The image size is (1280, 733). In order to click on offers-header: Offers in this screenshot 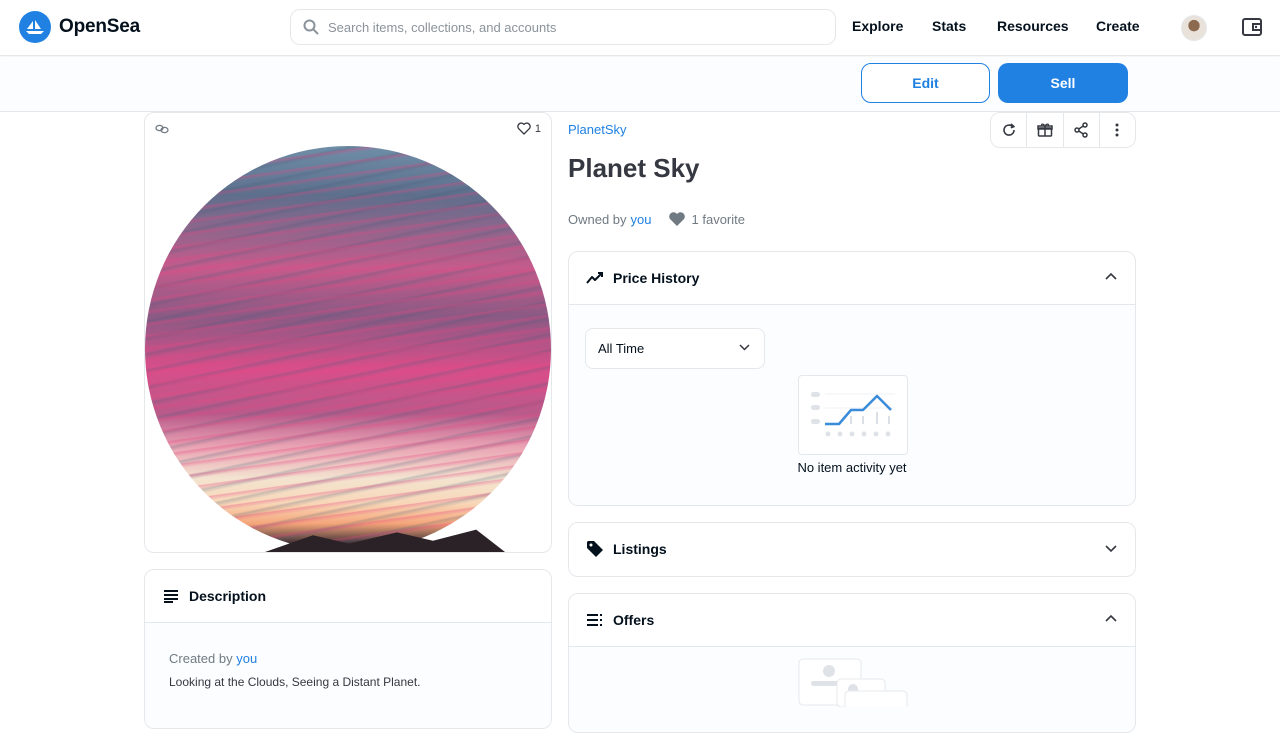, I will do `click(852, 620)`.